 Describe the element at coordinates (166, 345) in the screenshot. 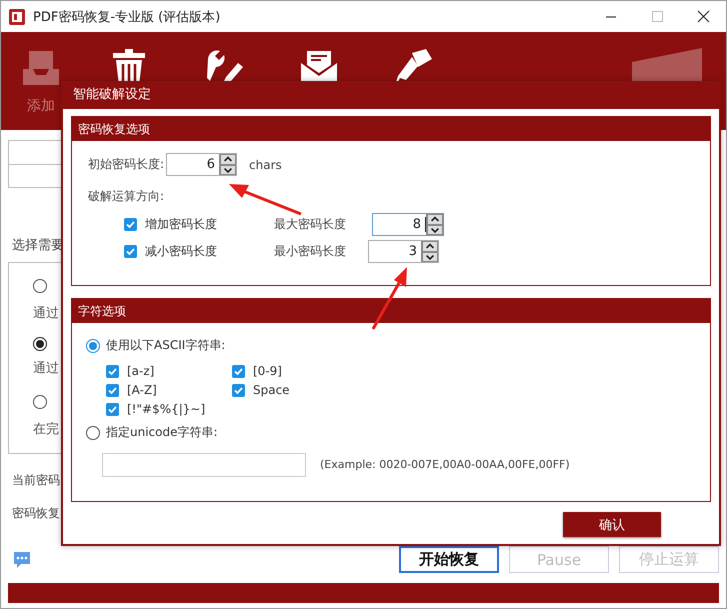

I see `radio-label: 使用以下ASCII字符串:` at that location.